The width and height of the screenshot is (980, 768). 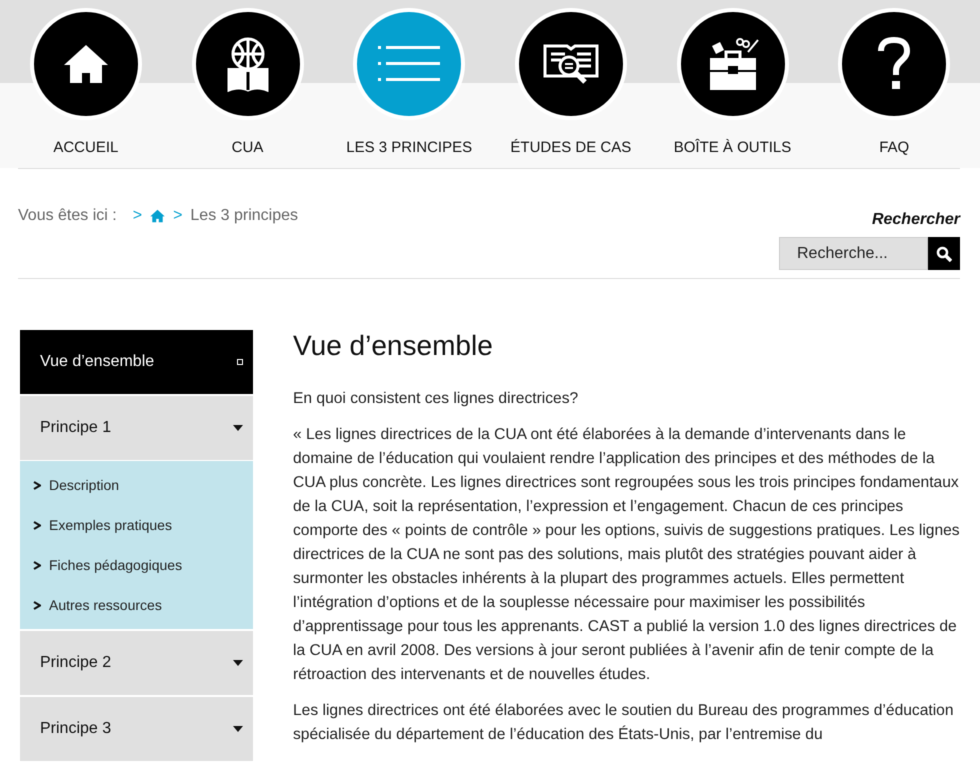 I want to click on body-paragraph: Les lignes directrices ont été élaborées avec le soutien du Bureau des programmes d’éducation spécialisée du département de l’éducation des États-Unis, par l’entremise du, so click(x=624, y=723).